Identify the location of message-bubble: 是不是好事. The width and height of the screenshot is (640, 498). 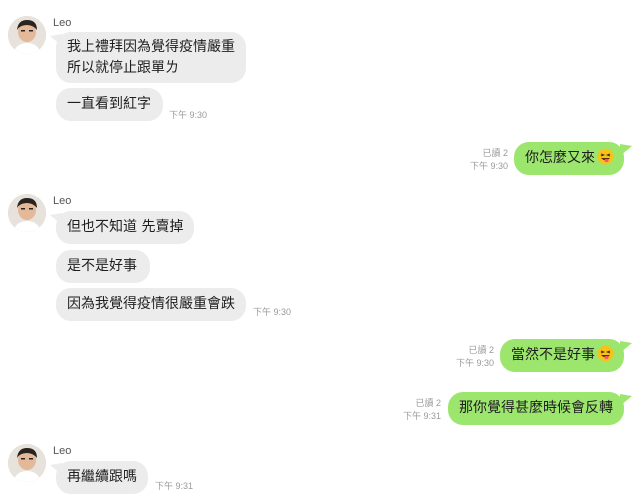
(103, 266).